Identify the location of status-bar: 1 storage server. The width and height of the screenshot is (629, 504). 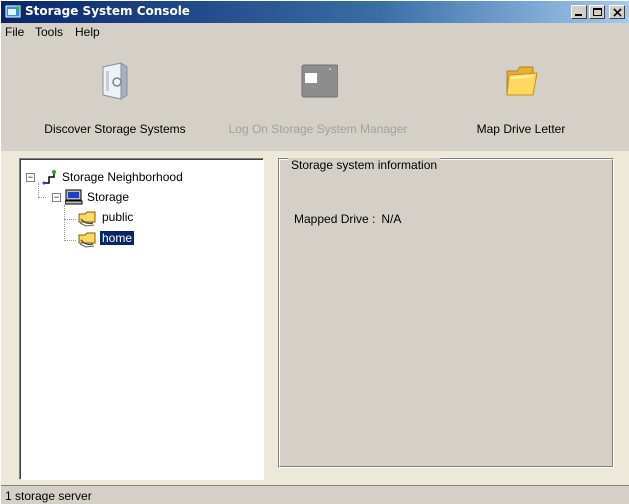
(315, 494).